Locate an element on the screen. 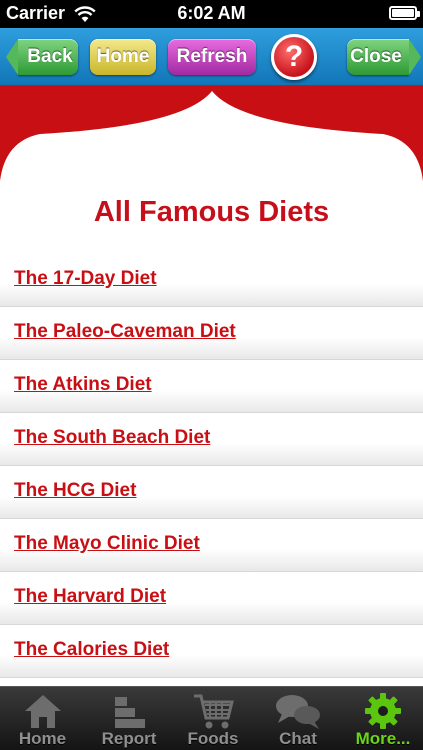 The width and height of the screenshot is (423, 750). header-decoration is located at coordinates (211, 133).